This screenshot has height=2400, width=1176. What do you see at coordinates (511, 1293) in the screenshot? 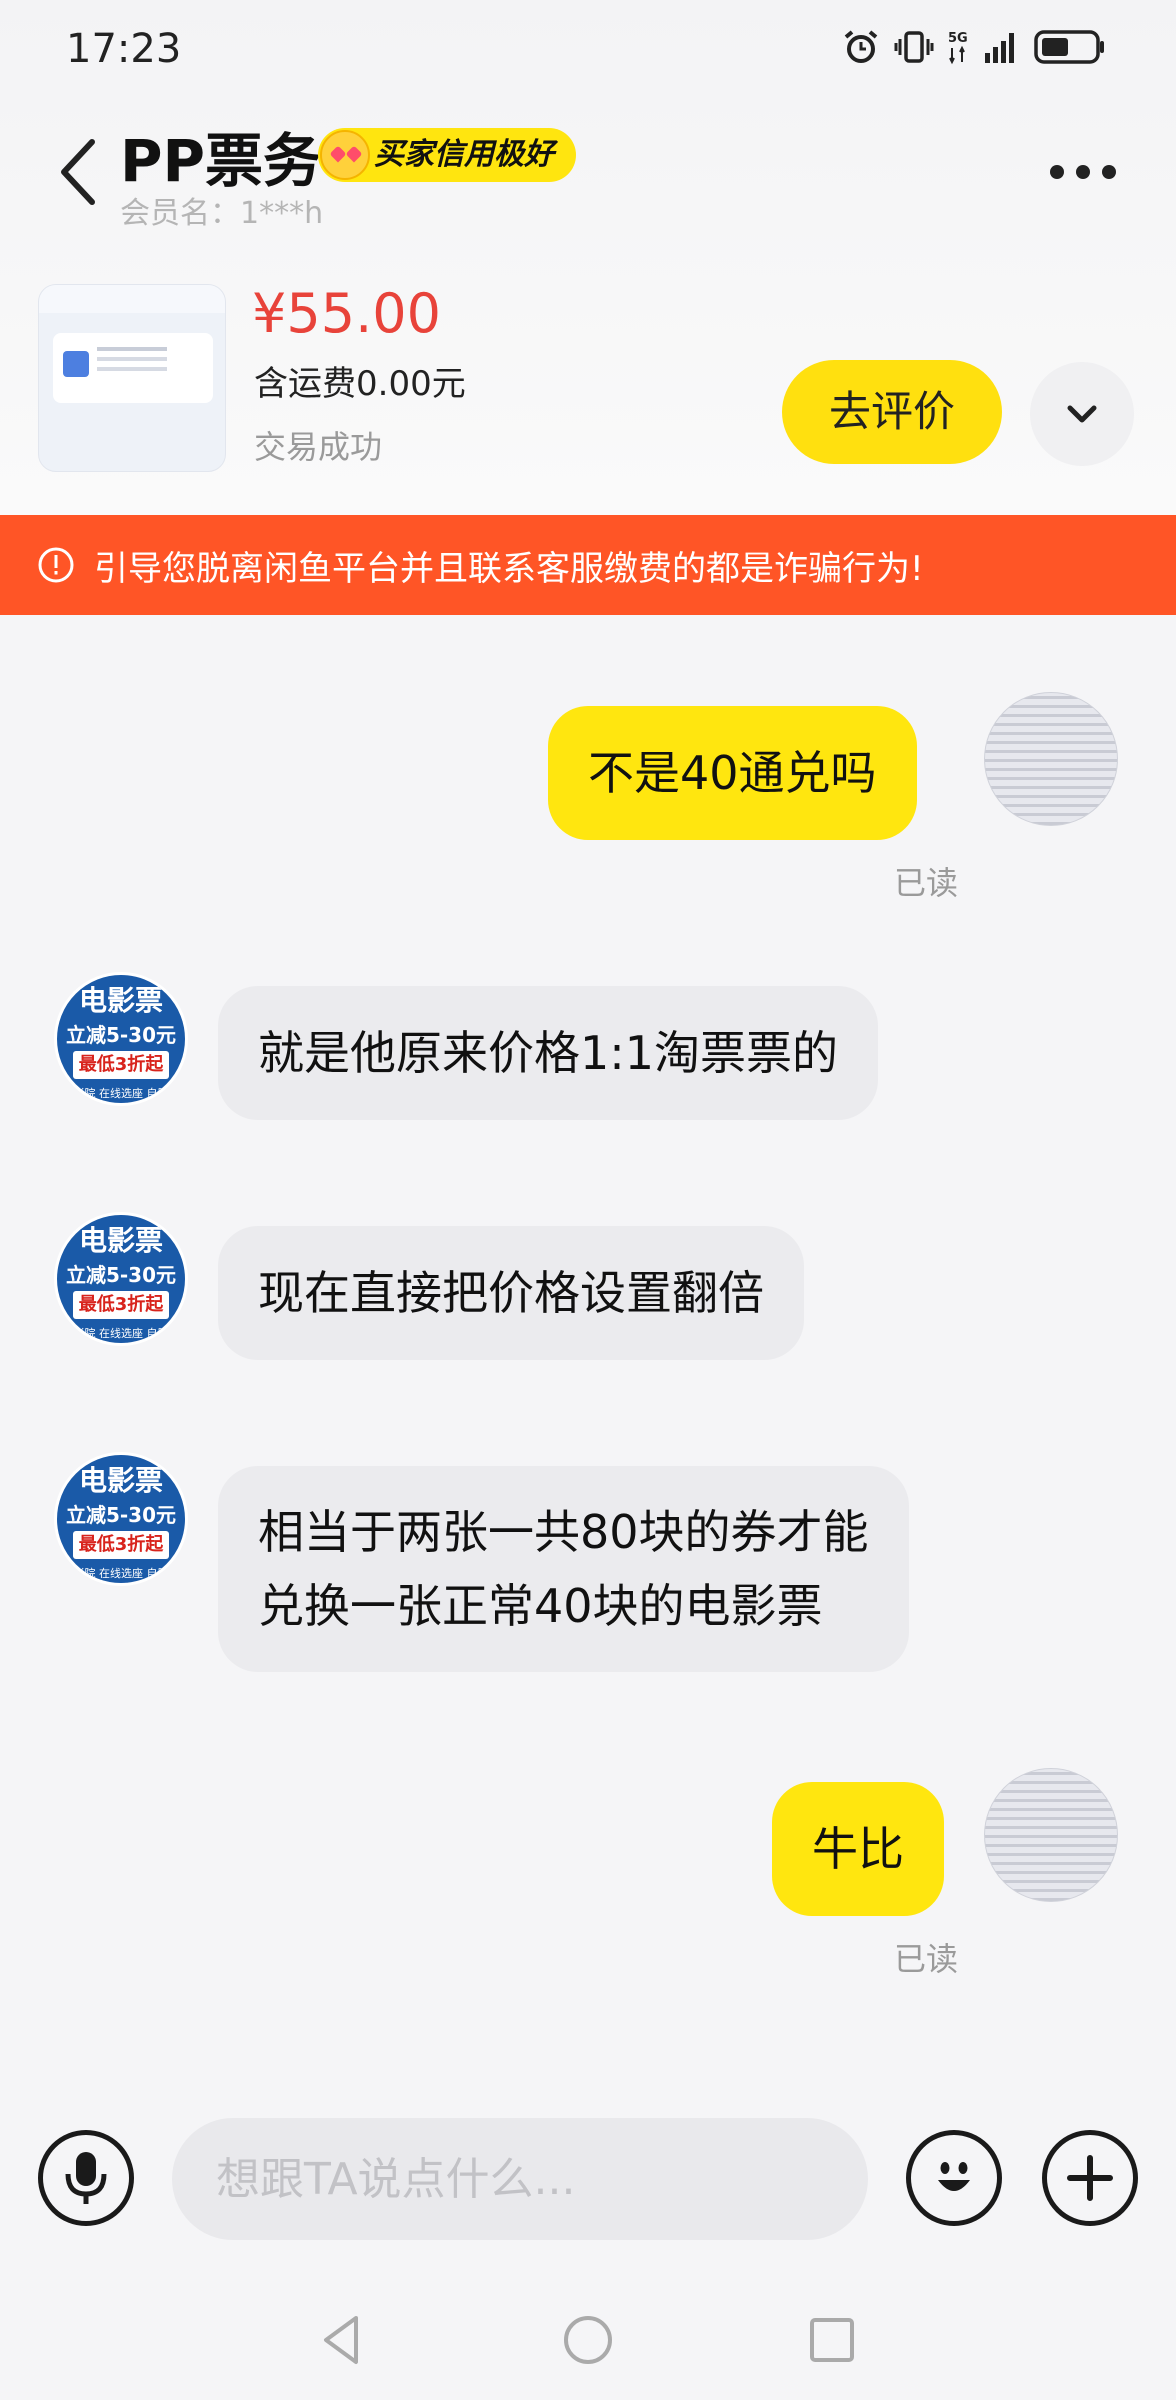
I see `chat-bubble-received: 现在直接把价格设置翻倍` at bounding box center [511, 1293].